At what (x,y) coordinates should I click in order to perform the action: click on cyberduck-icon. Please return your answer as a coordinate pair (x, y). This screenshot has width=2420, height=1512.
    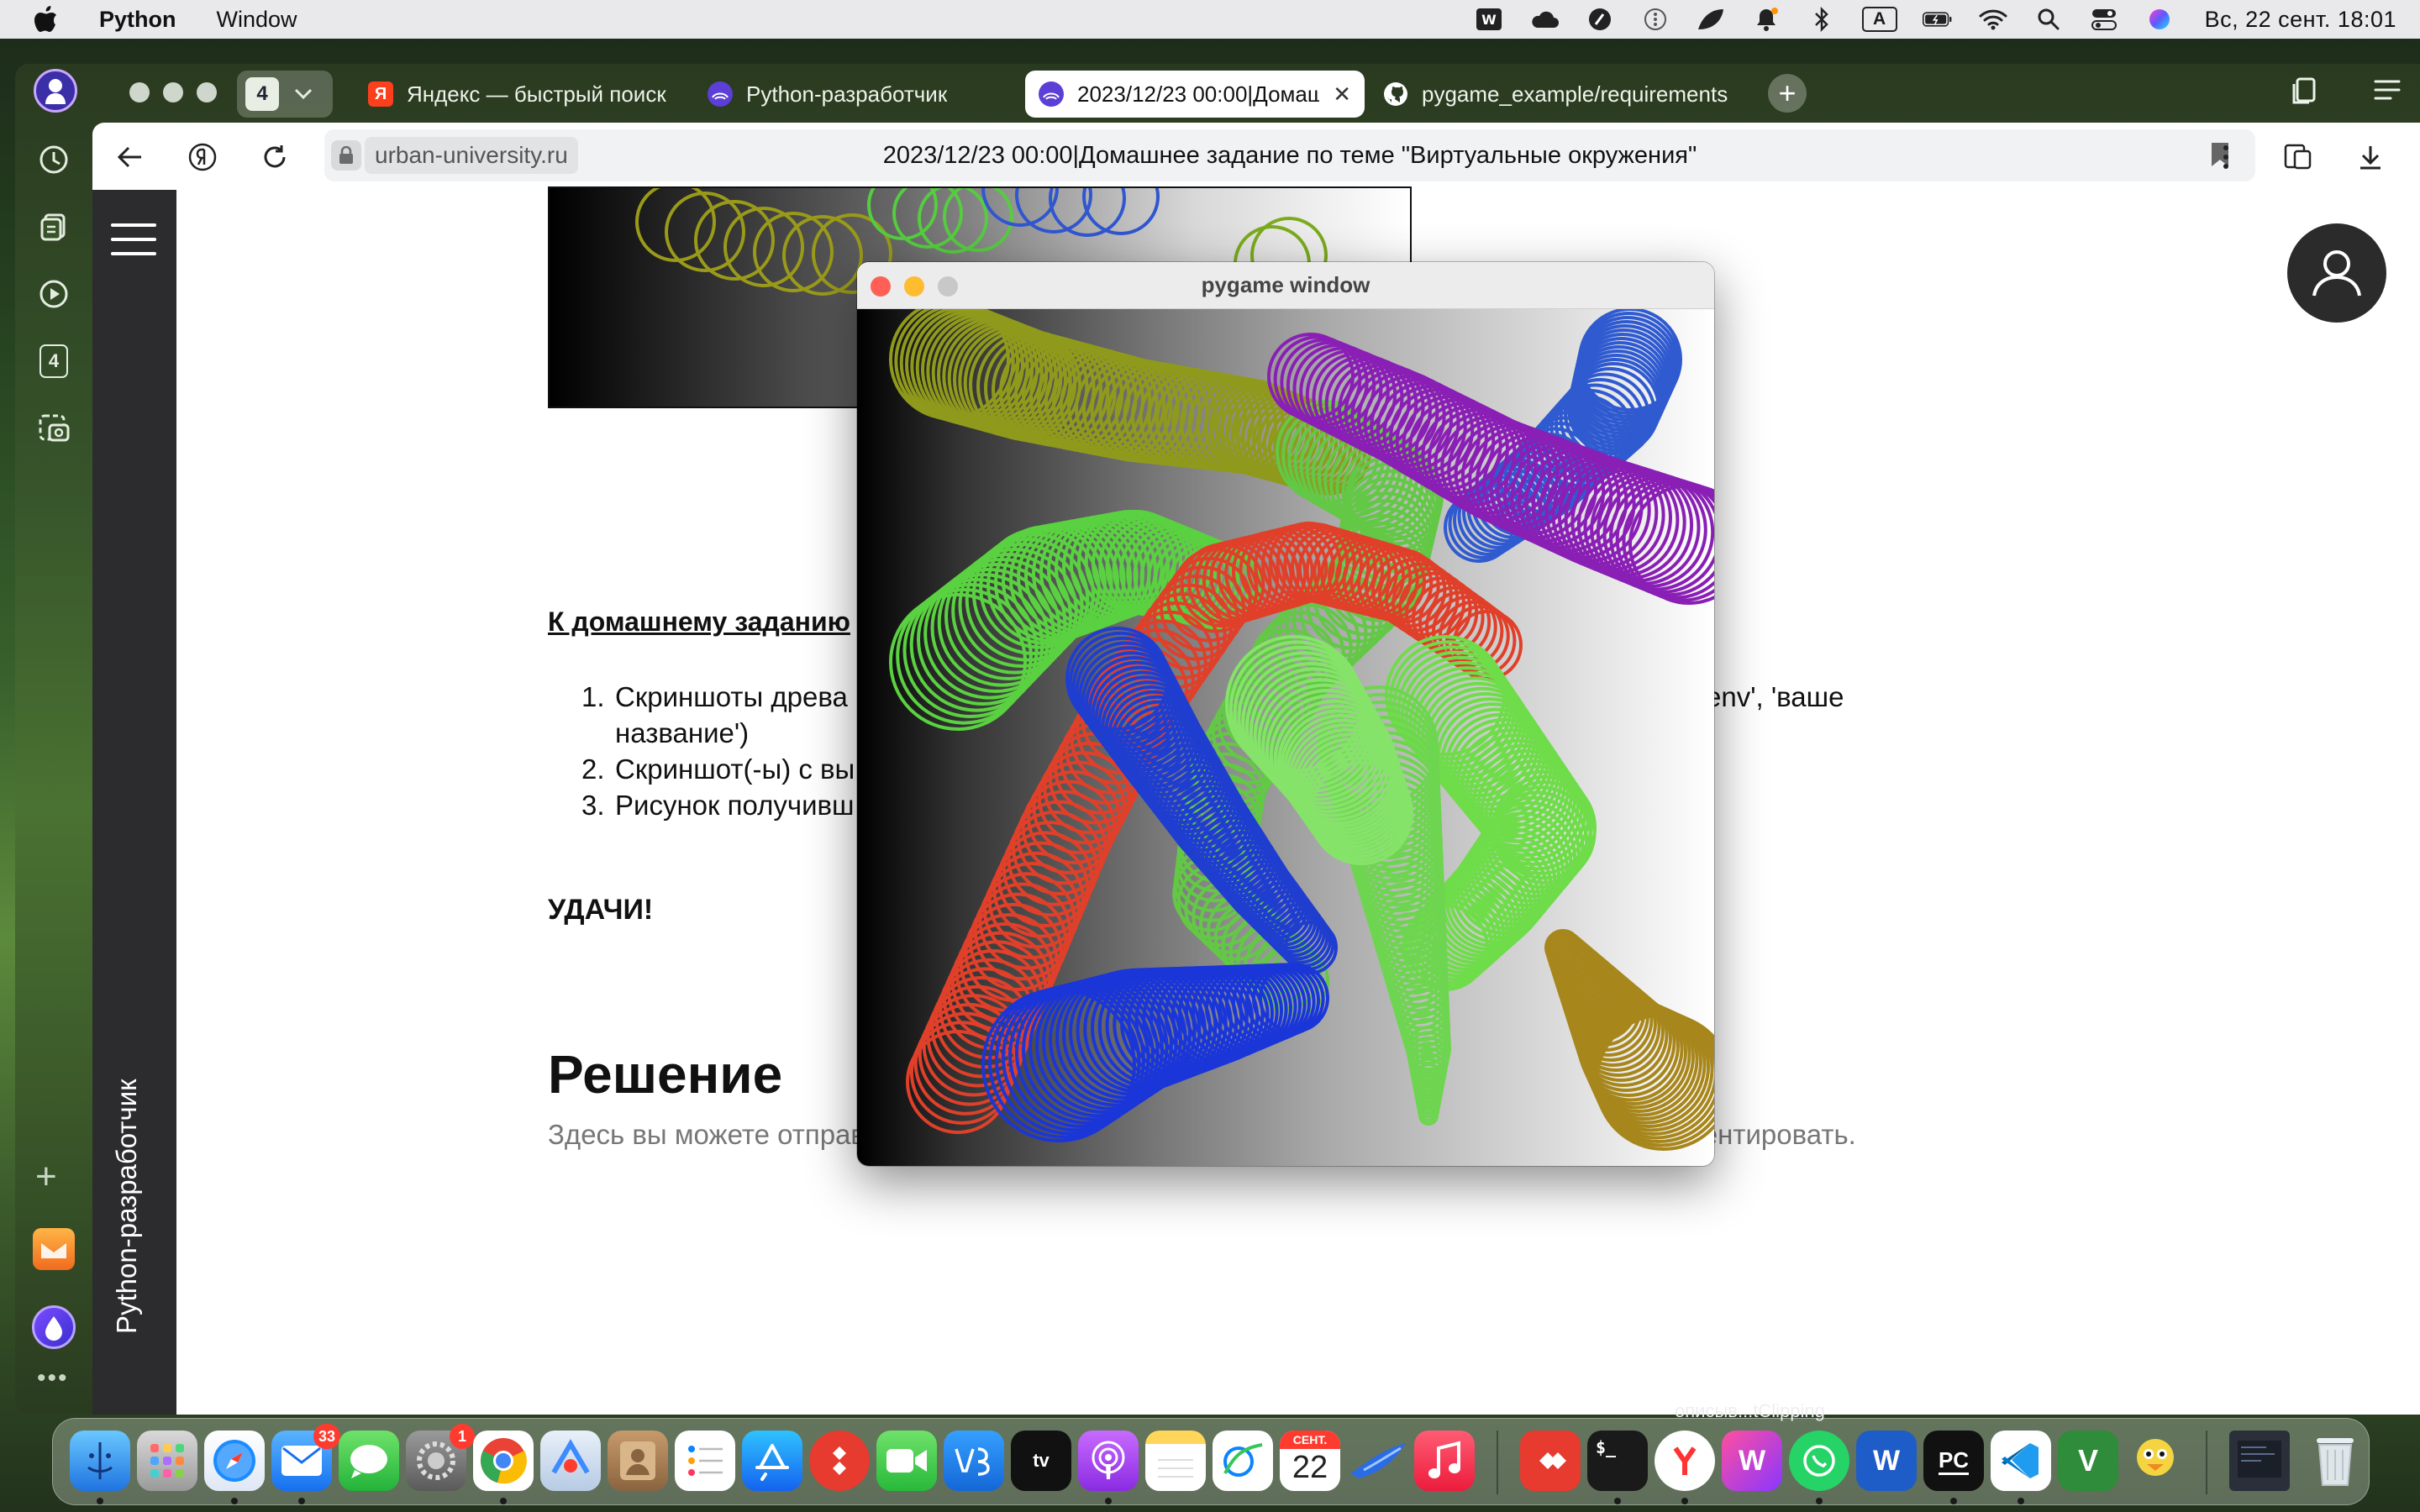
    Looking at the image, I should click on (2155, 1461).